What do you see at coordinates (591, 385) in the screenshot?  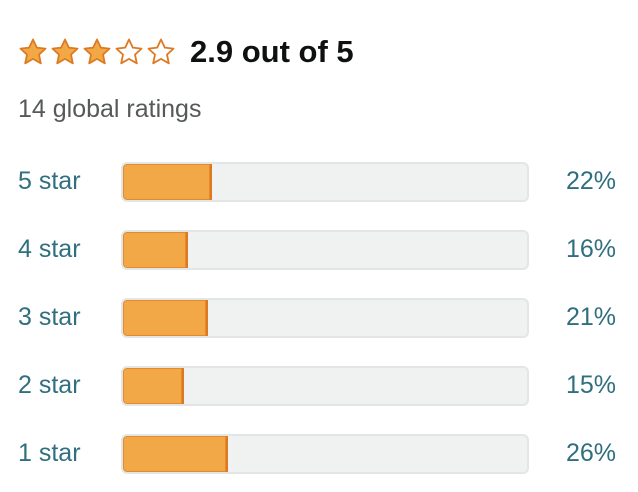 I see `histogram-row-percent: 15%` at bounding box center [591, 385].